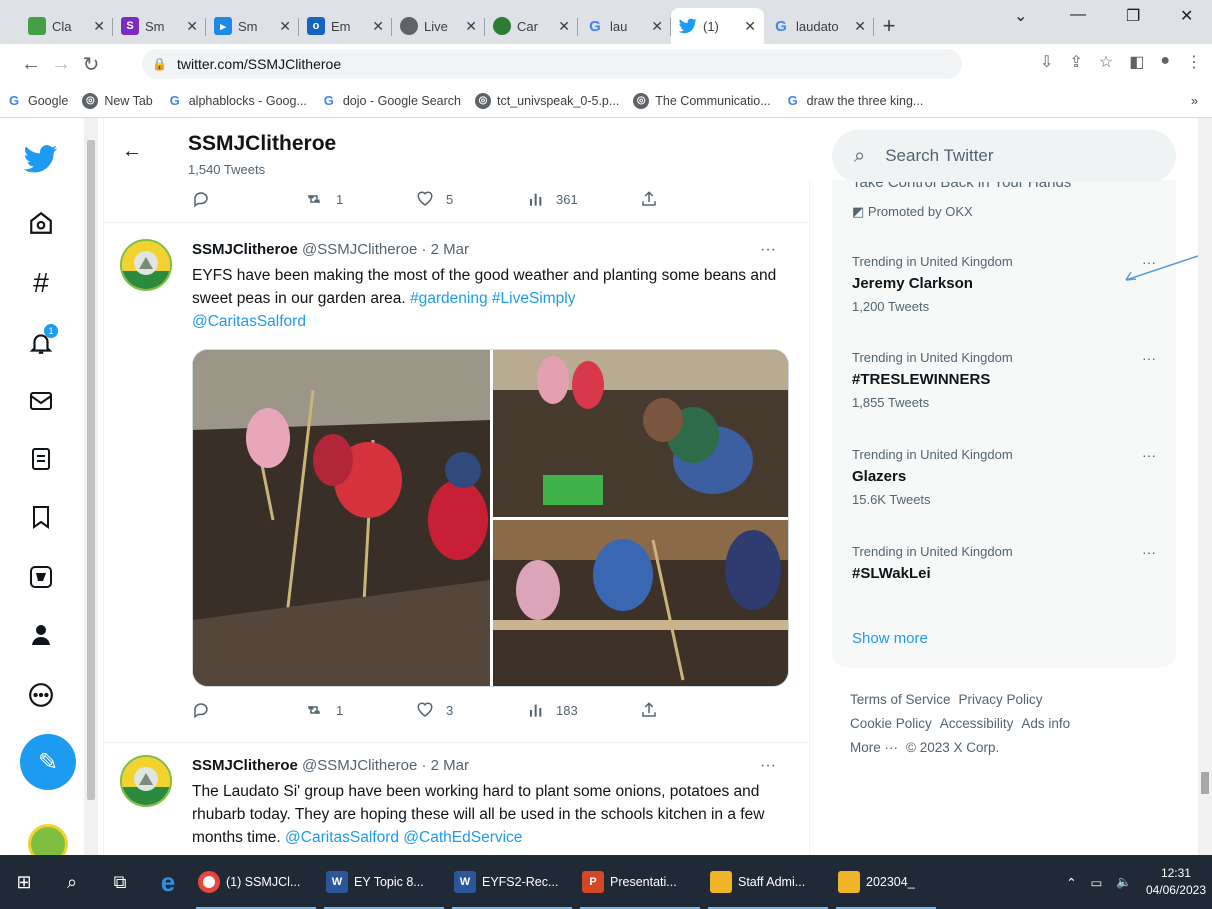  What do you see at coordinates (66, 26) in the screenshot?
I see `browser-tab: Cla ✕` at bounding box center [66, 26].